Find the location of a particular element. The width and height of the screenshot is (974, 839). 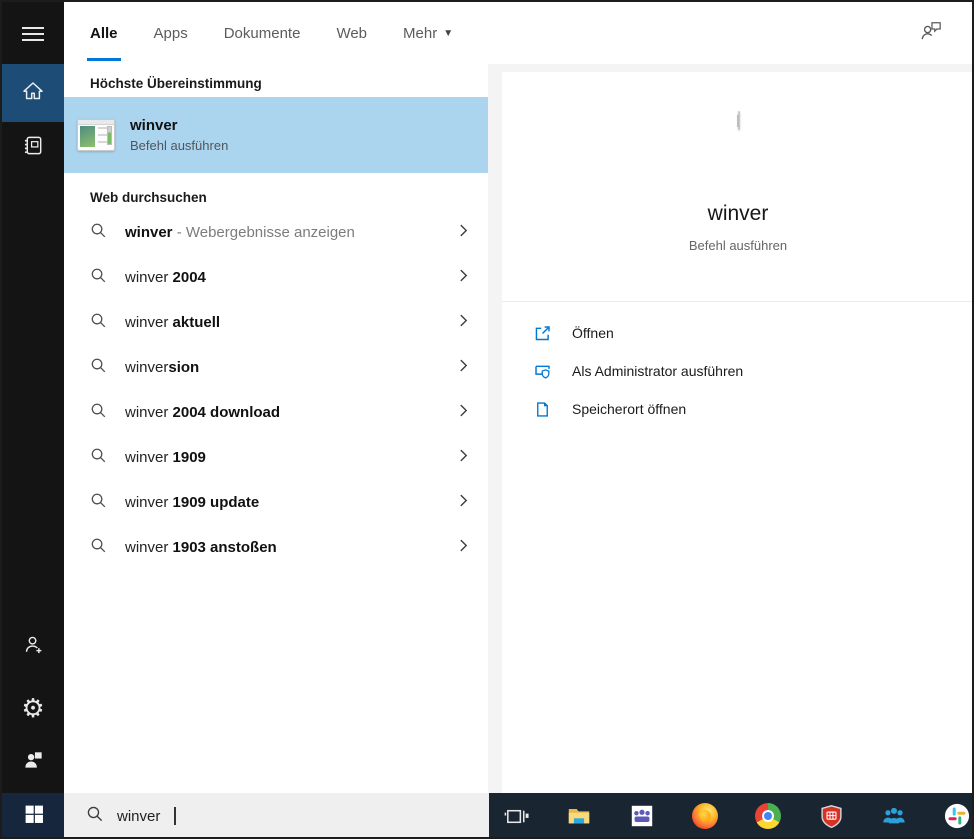

web-suggestion-row: winver 1903 anstoßen is located at coordinates (276, 547).